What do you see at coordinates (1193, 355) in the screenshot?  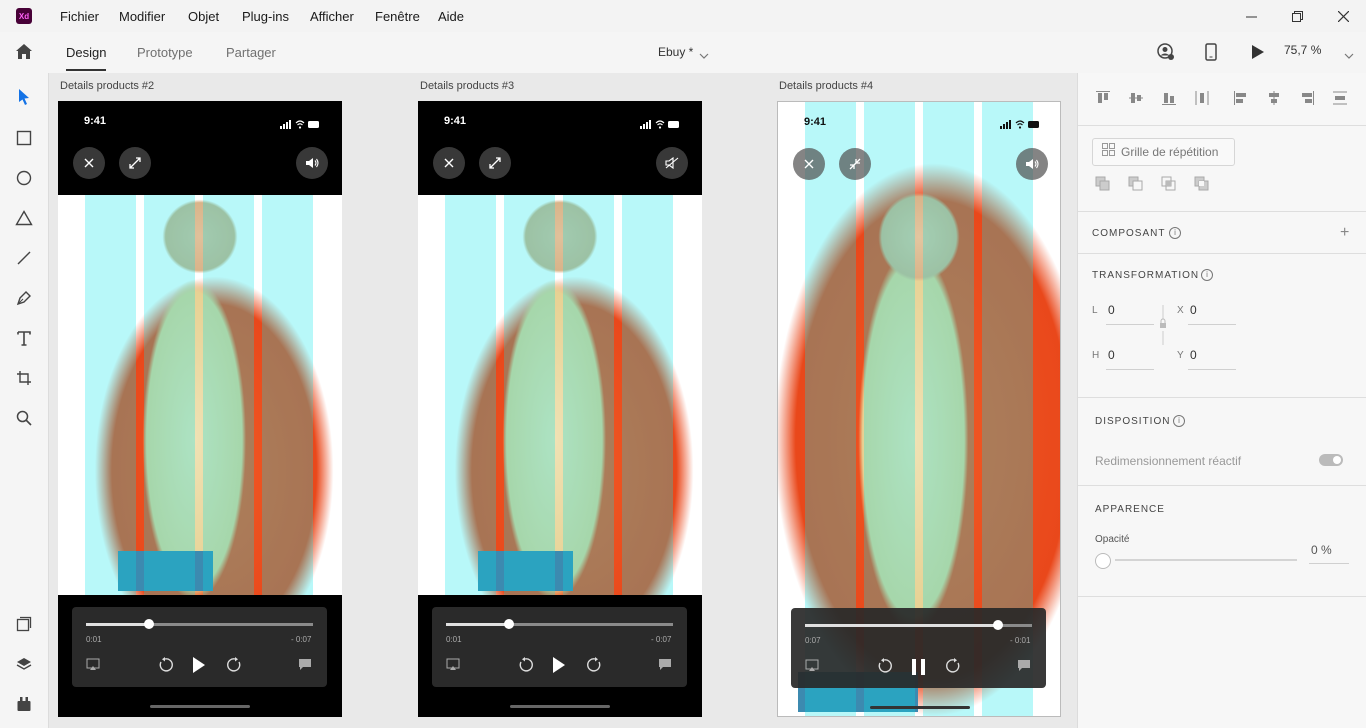 I see `y-field: 0` at bounding box center [1193, 355].